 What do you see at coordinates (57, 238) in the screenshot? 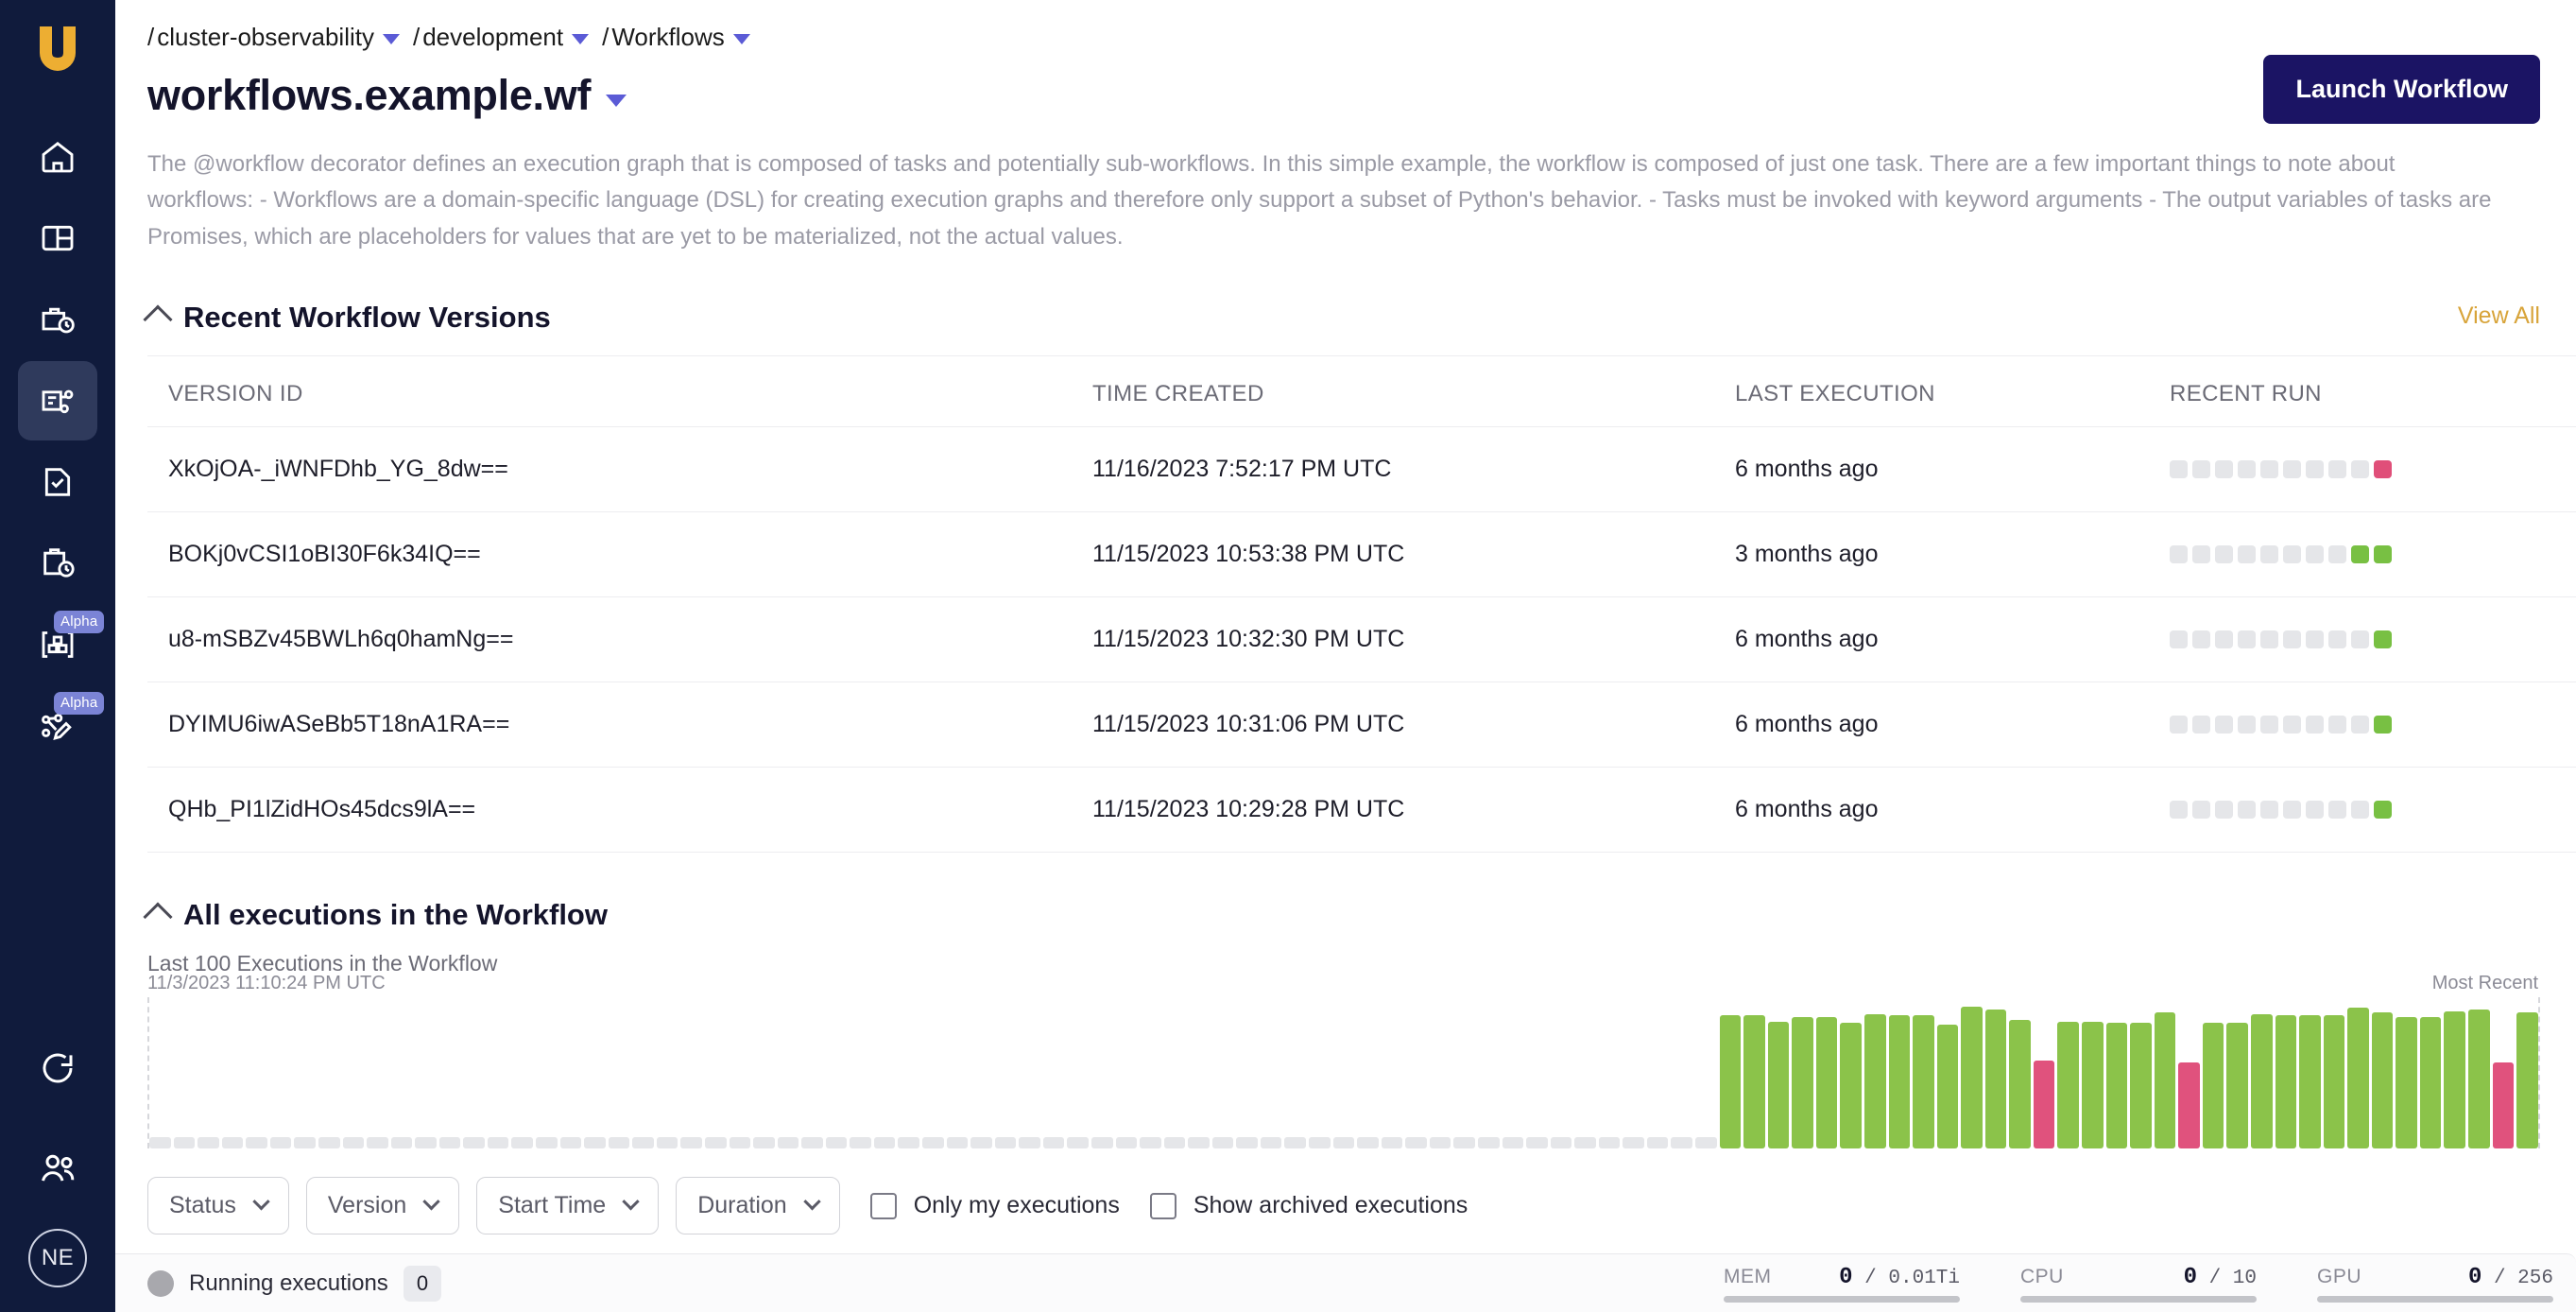
I see `sidebar-item-dashboard` at bounding box center [57, 238].